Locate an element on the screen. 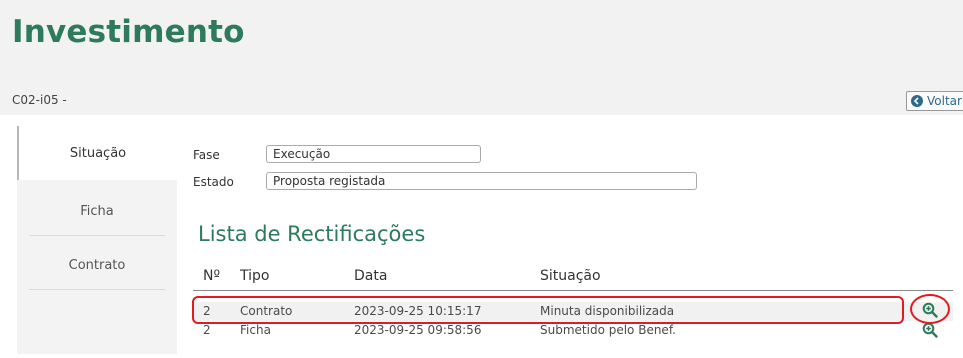  back-button-label: Voltar is located at coordinates (944, 101).